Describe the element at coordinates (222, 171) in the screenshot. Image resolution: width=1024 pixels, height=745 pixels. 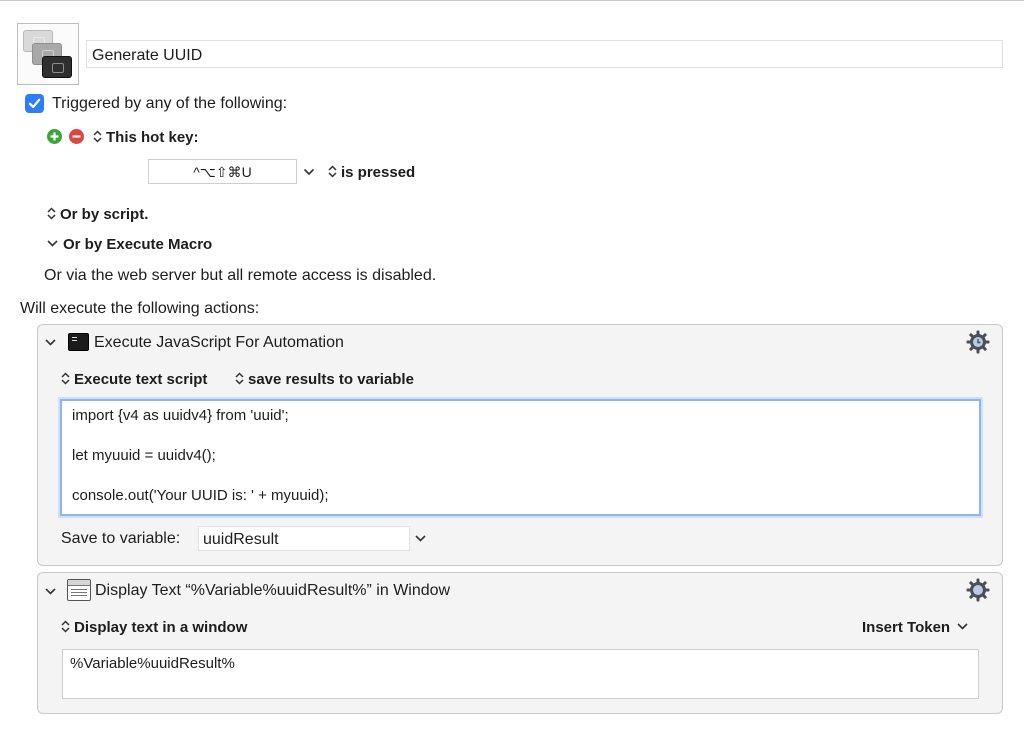
I see `hotkey-field: ^⌥⇧⌘U` at that location.